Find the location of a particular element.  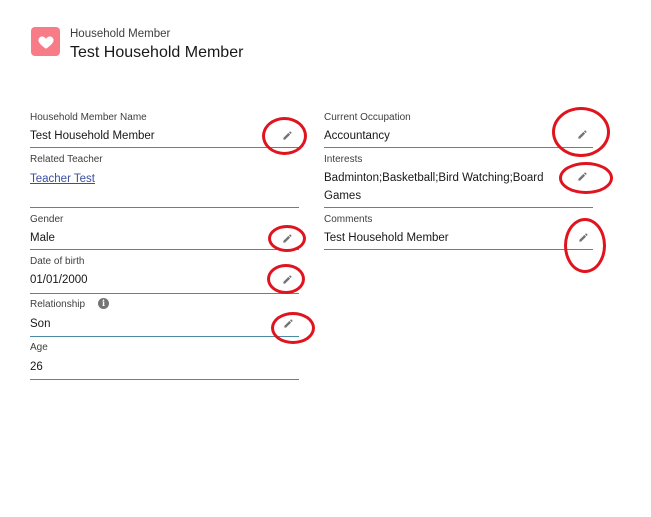

field-label: Interests is located at coordinates (343, 159).